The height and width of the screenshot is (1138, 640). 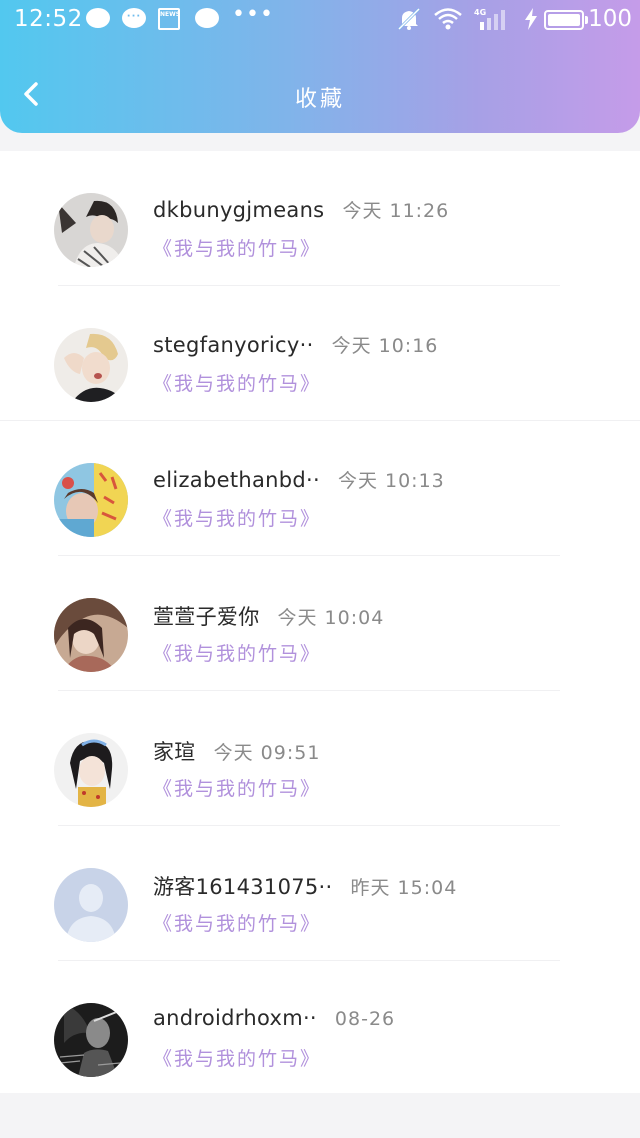 I want to click on list-item: 游客161431075·· 昨天 15:04 《我与我的竹马》, so click(x=320, y=893).